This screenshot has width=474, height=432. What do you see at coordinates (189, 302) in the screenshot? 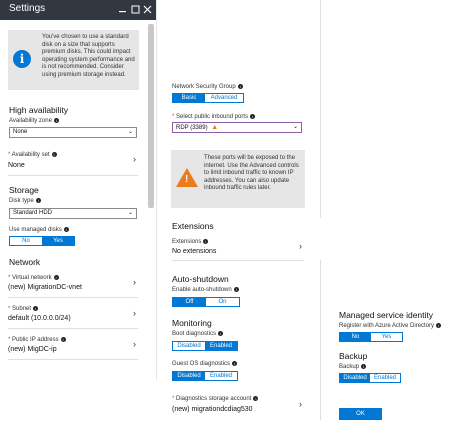
I see `auto-shutdown-off-option: Off` at bounding box center [189, 302].